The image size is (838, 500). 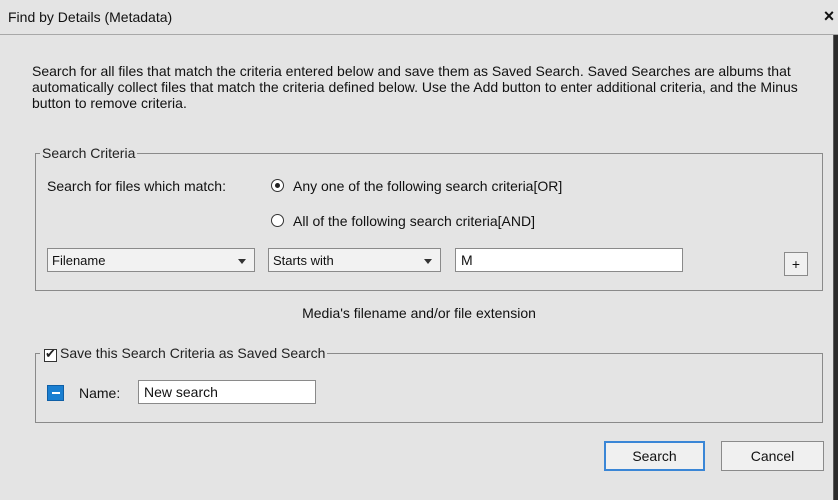 What do you see at coordinates (136, 186) in the screenshot?
I see `match-label: Search for files which match:` at bounding box center [136, 186].